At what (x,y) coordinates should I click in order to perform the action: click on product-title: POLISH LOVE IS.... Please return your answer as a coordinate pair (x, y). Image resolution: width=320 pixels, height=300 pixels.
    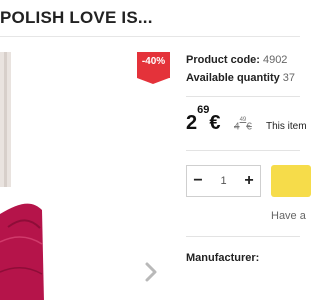
    Looking at the image, I should click on (76, 17).